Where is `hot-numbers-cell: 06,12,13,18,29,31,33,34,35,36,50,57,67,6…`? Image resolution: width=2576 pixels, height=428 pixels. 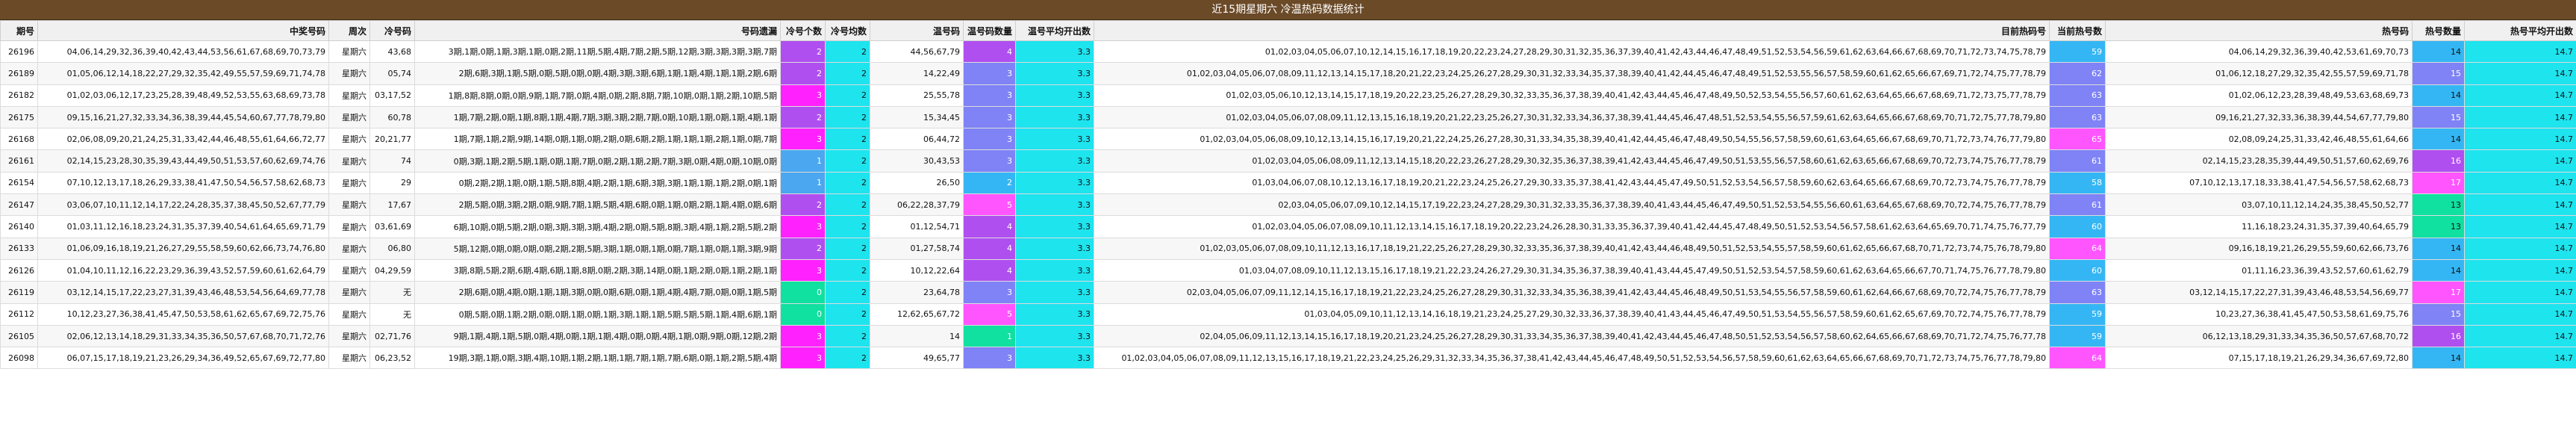 hot-numbers-cell: 06,12,13,18,29,31,33,34,35,36,50,57,67,6… is located at coordinates (2259, 336).